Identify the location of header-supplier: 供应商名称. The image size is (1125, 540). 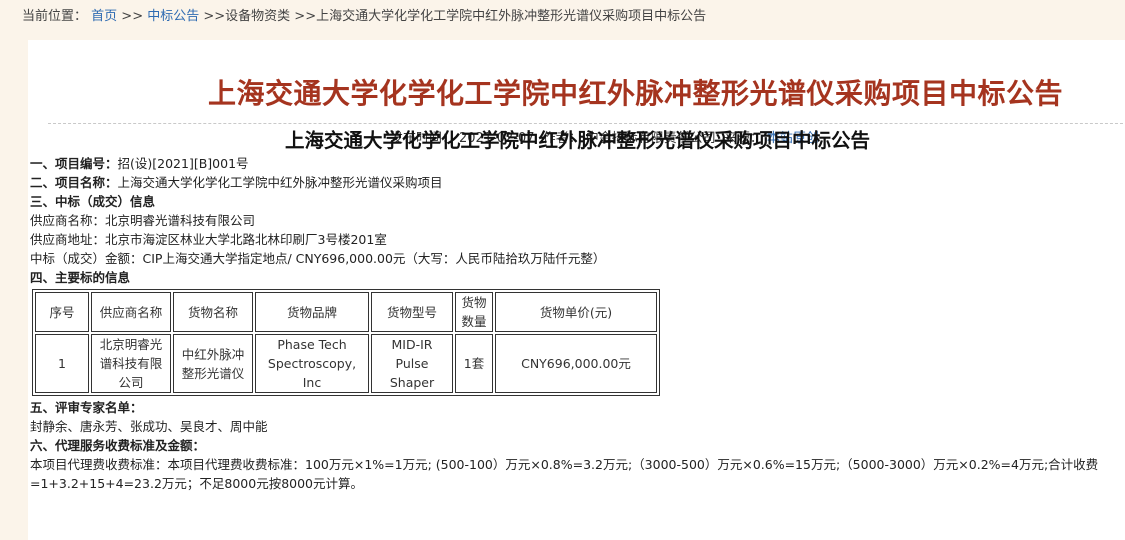
(131, 312).